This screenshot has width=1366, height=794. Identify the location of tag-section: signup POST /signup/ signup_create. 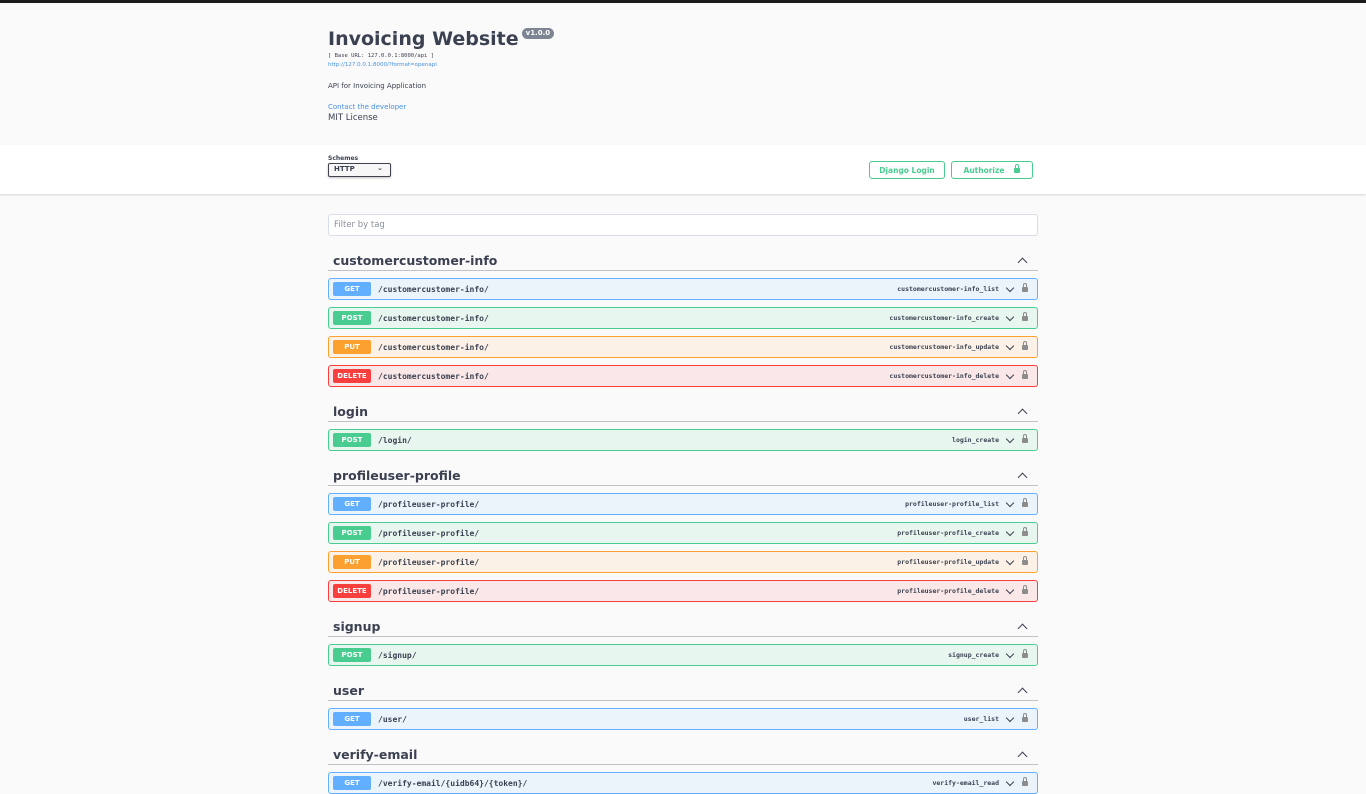
(683, 641).